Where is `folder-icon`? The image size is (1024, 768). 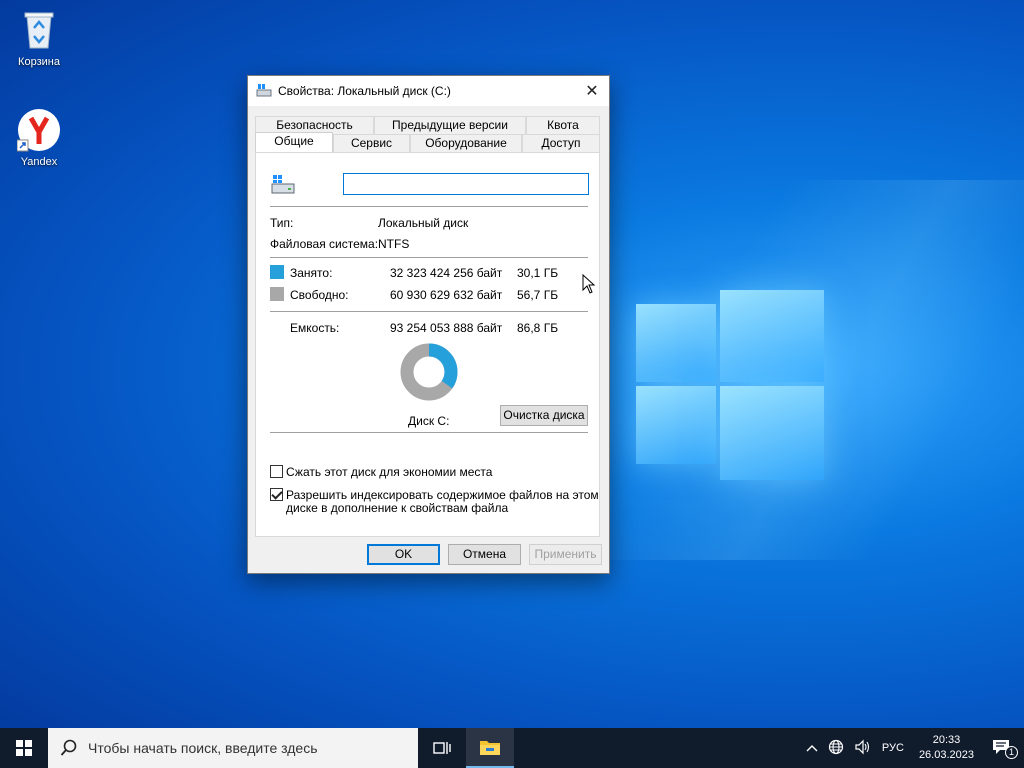
folder-icon is located at coordinates (490, 748).